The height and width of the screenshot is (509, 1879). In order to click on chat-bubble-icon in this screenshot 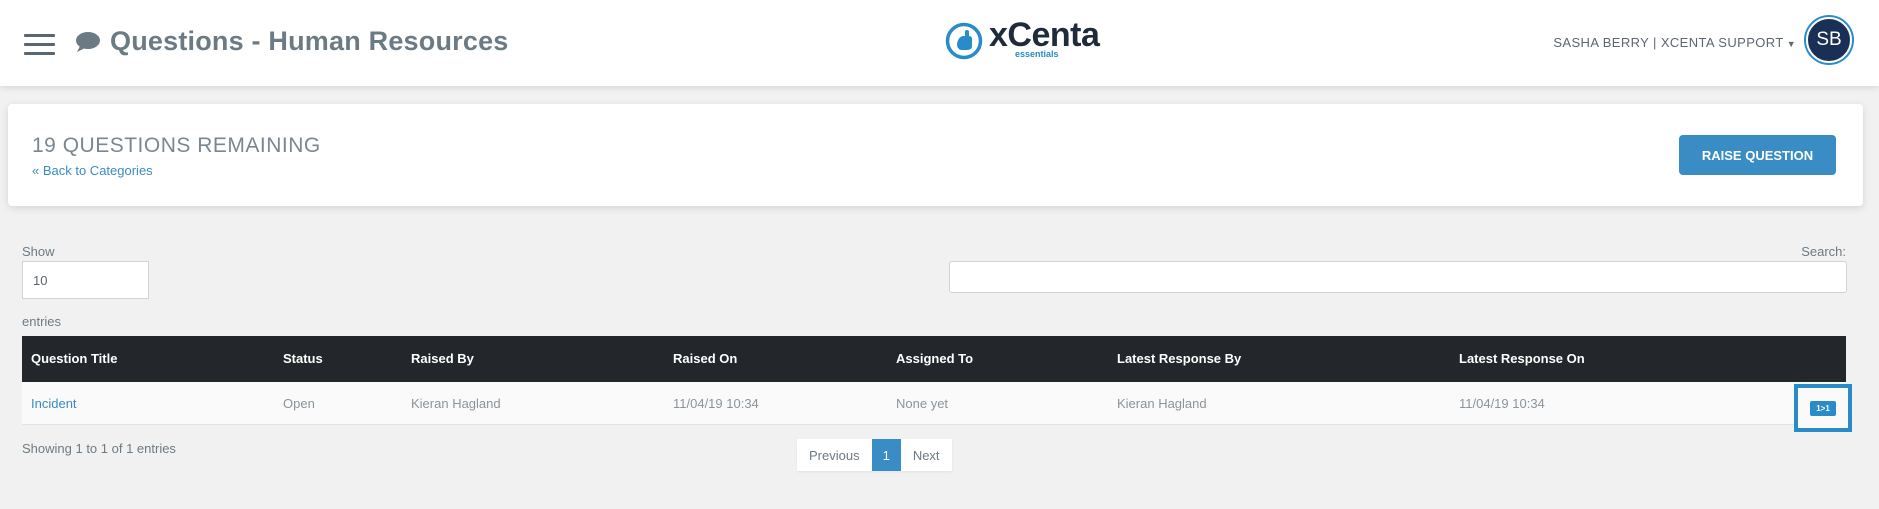, I will do `click(88, 42)`.